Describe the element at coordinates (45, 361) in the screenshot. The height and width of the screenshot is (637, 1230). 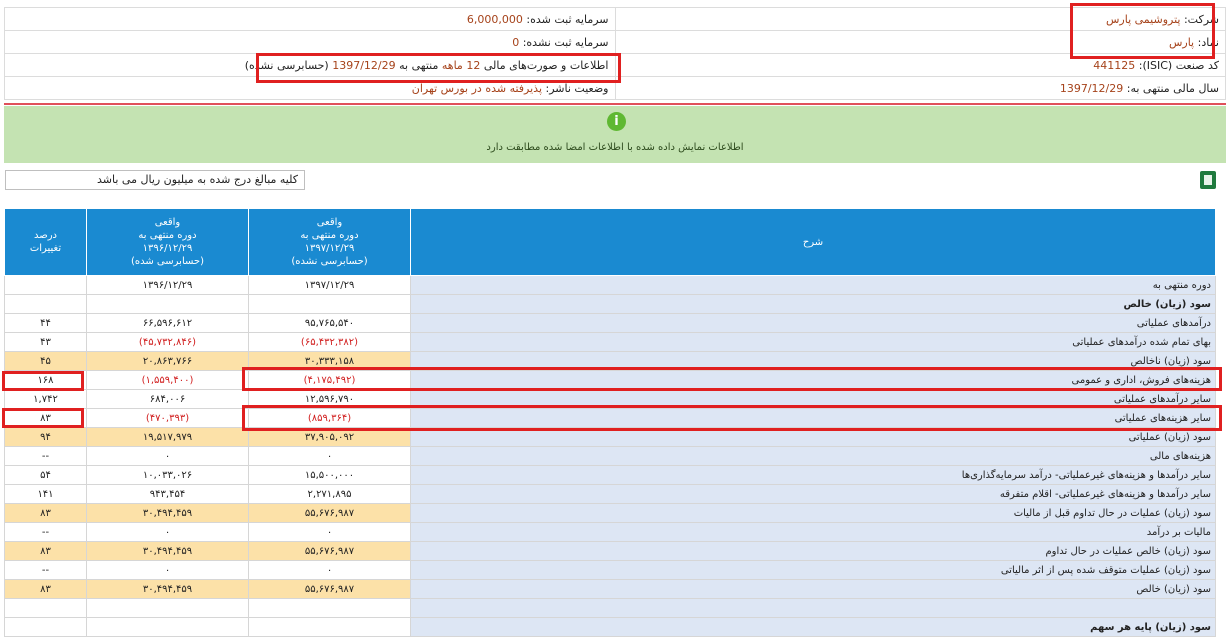
I see `row-change: ۴۵` at that location.